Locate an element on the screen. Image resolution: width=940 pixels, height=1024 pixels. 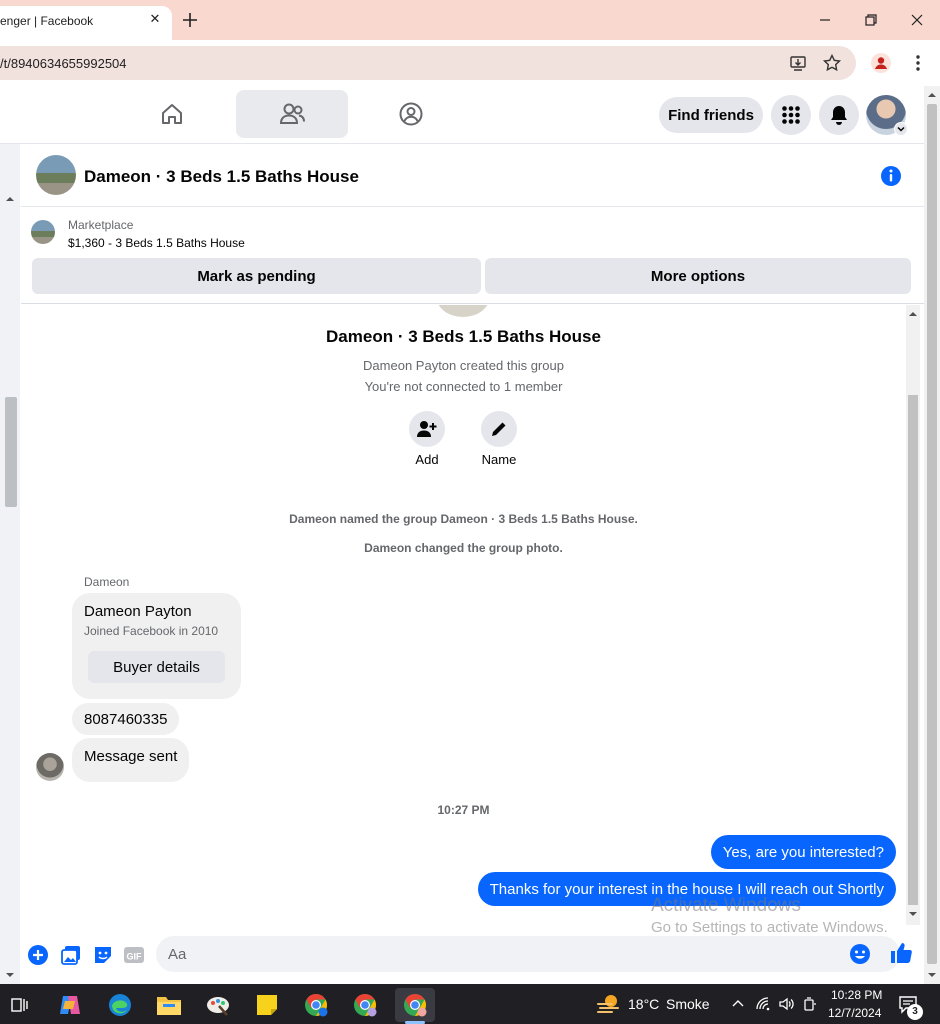
scroll-down-arrow-icon is located at coordinates (10, 975).